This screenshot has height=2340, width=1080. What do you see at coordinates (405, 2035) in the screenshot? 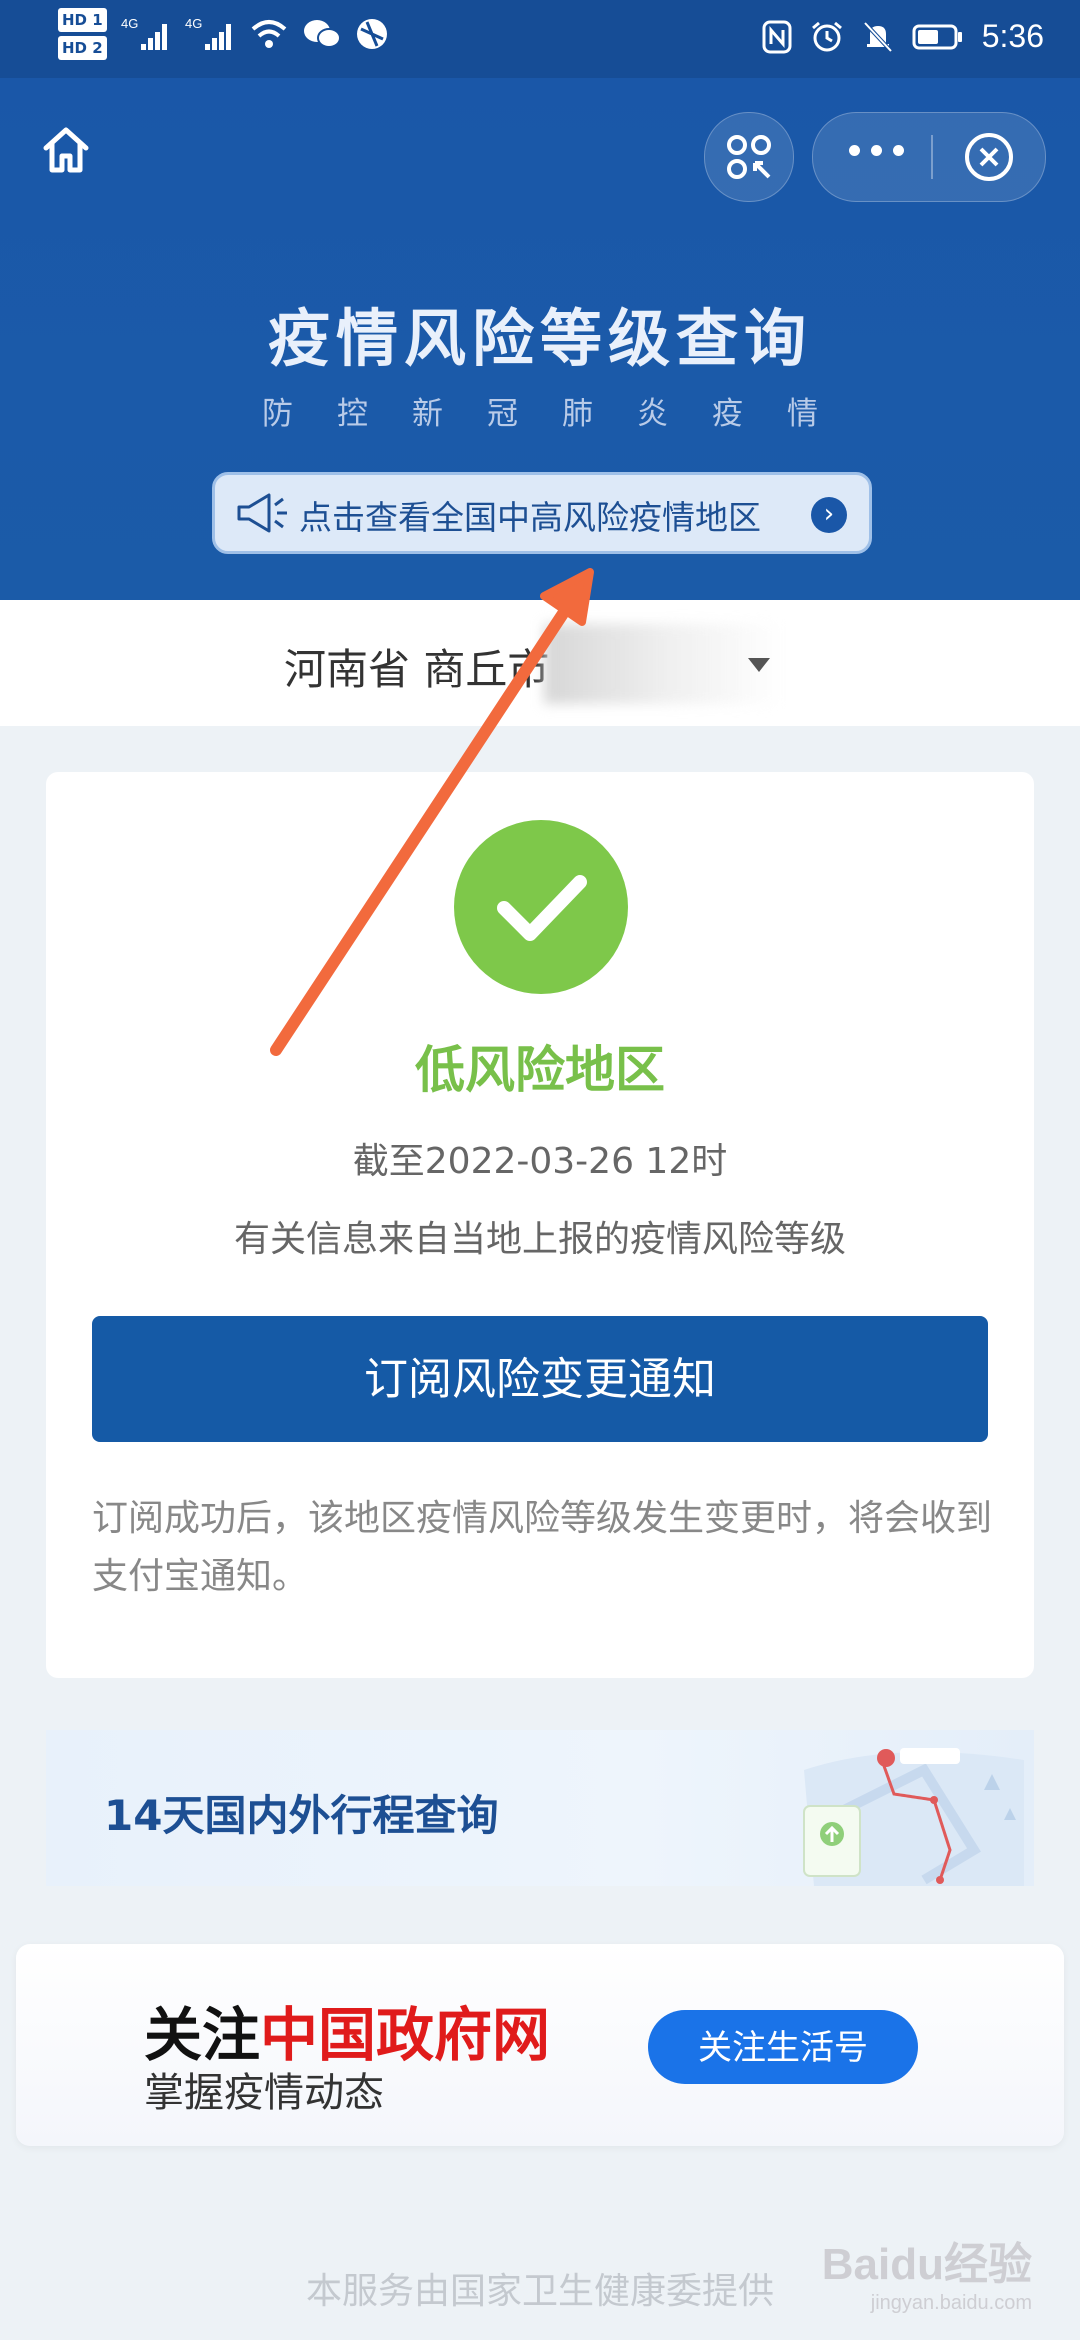
I see `follow-highlight: 中国政府网` at bounding box center [405, 2035].